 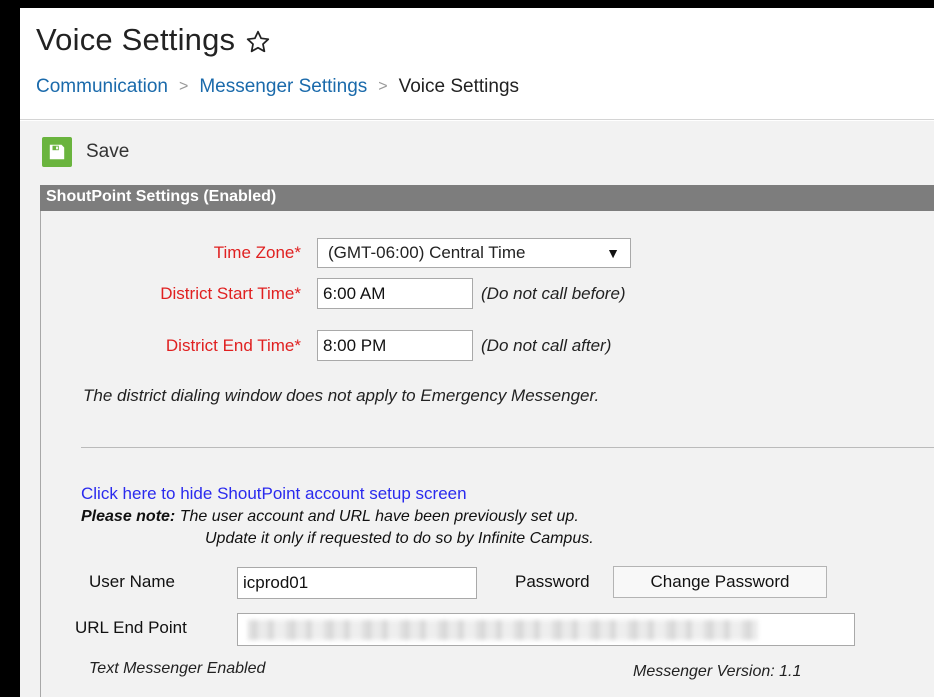 I want to click on section-divider, so click(x=507, y=447).